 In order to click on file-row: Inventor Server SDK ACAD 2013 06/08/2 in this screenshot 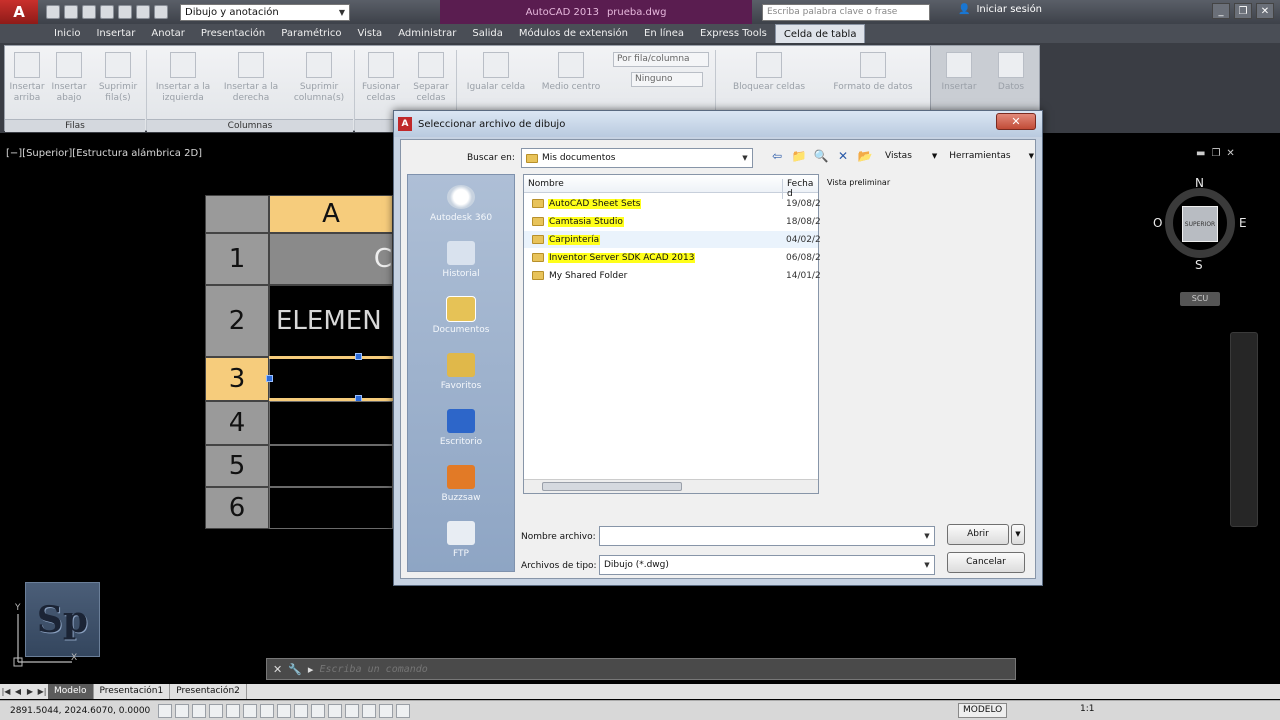, I will do `click(672, 257)`.